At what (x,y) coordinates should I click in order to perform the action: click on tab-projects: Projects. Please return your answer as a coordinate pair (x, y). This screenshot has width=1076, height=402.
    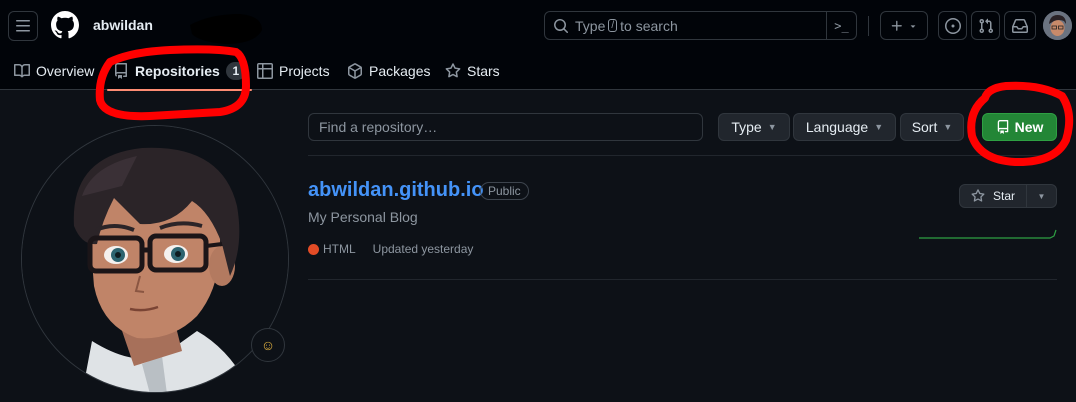
    Looking at the image, I should click on (293, 71).